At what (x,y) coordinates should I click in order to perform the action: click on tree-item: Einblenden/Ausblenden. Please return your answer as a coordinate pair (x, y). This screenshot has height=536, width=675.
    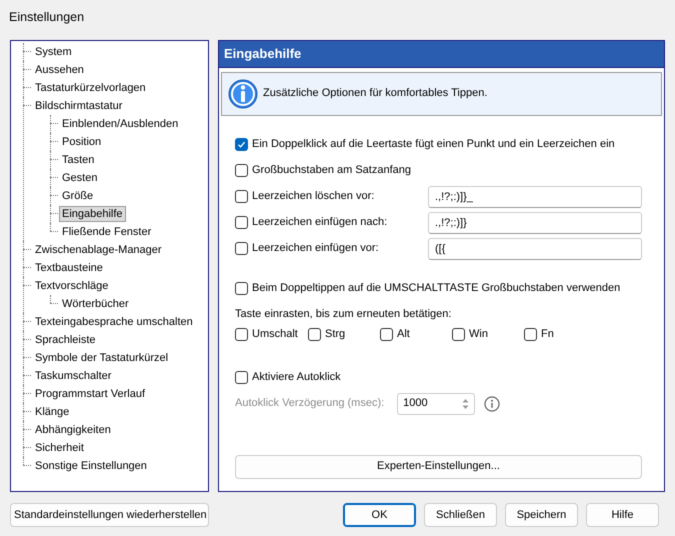
    Looking at the image, I should click on (120, 124).